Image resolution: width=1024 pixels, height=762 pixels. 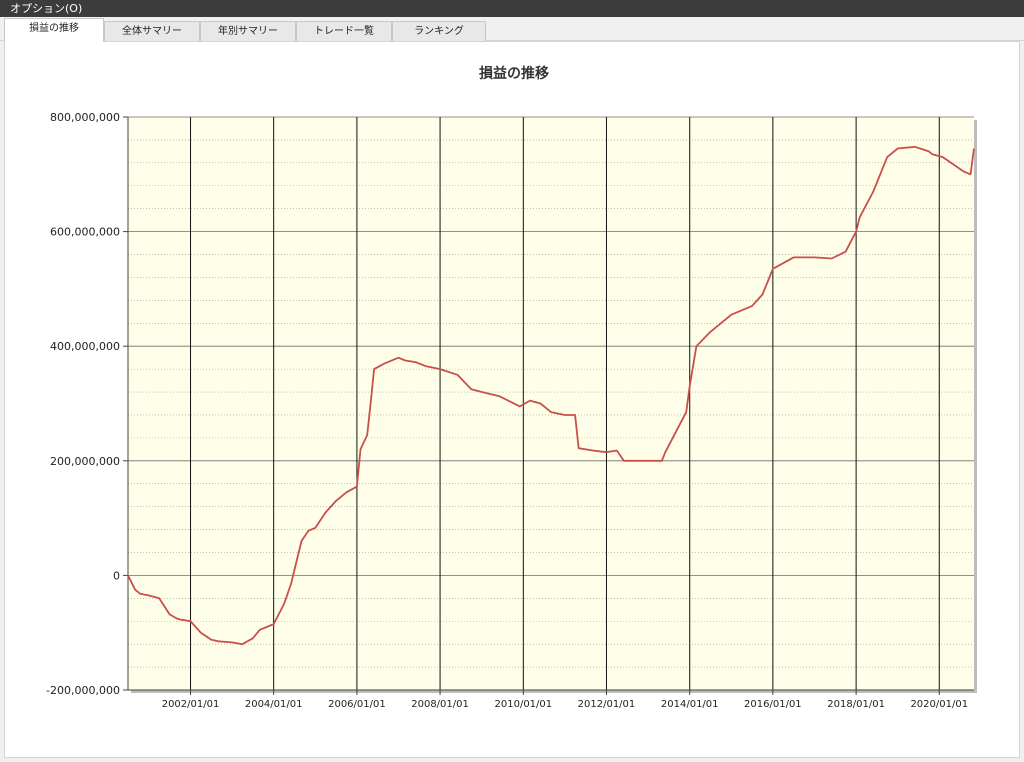 I want to click on y-tick-label: -200,000,000, so click(x=83, y=690).